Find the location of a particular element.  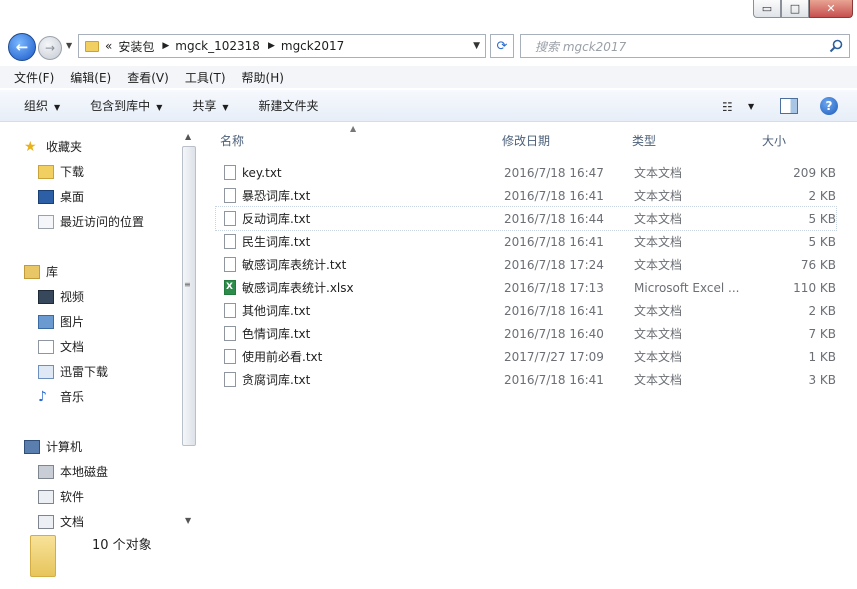

refresh-button: ⟳ is located at coordinates (502, 46).